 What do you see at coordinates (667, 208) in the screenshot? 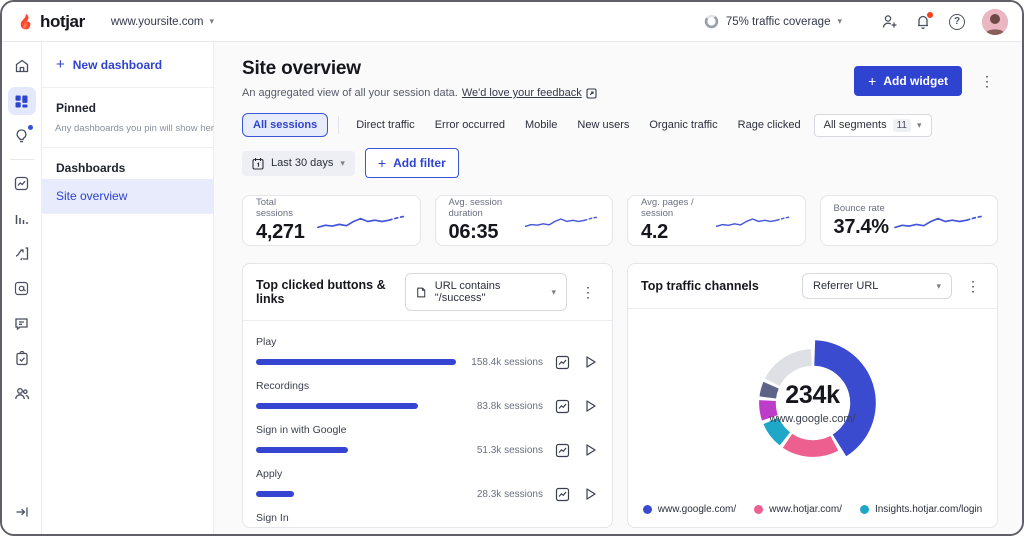
I see `stat-label: Avg. pages / session` at bounding box center [667, 208].